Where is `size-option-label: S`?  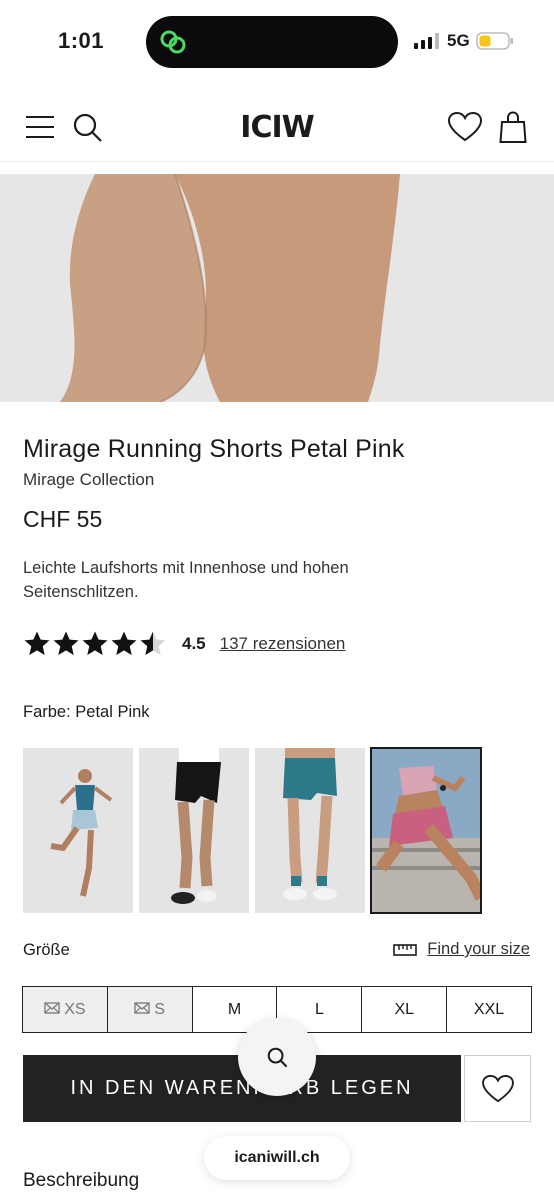
size-option-label: S is located at coordinates (160, 1009).